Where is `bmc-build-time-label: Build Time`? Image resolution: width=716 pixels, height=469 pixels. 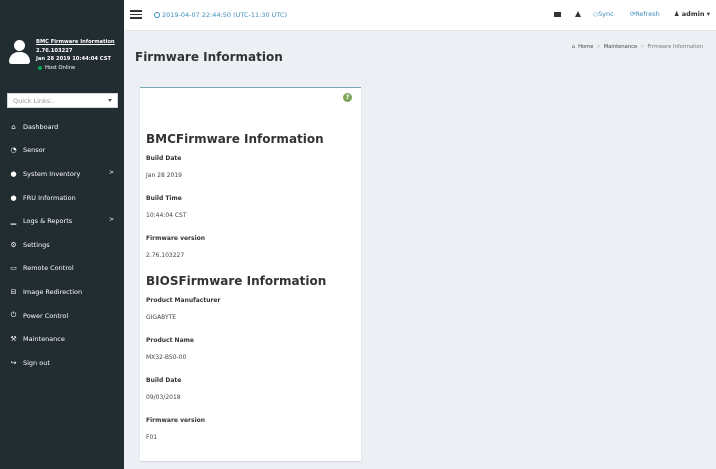 bmc-build-time-label: Build Time is located at coordinates (164, 198).